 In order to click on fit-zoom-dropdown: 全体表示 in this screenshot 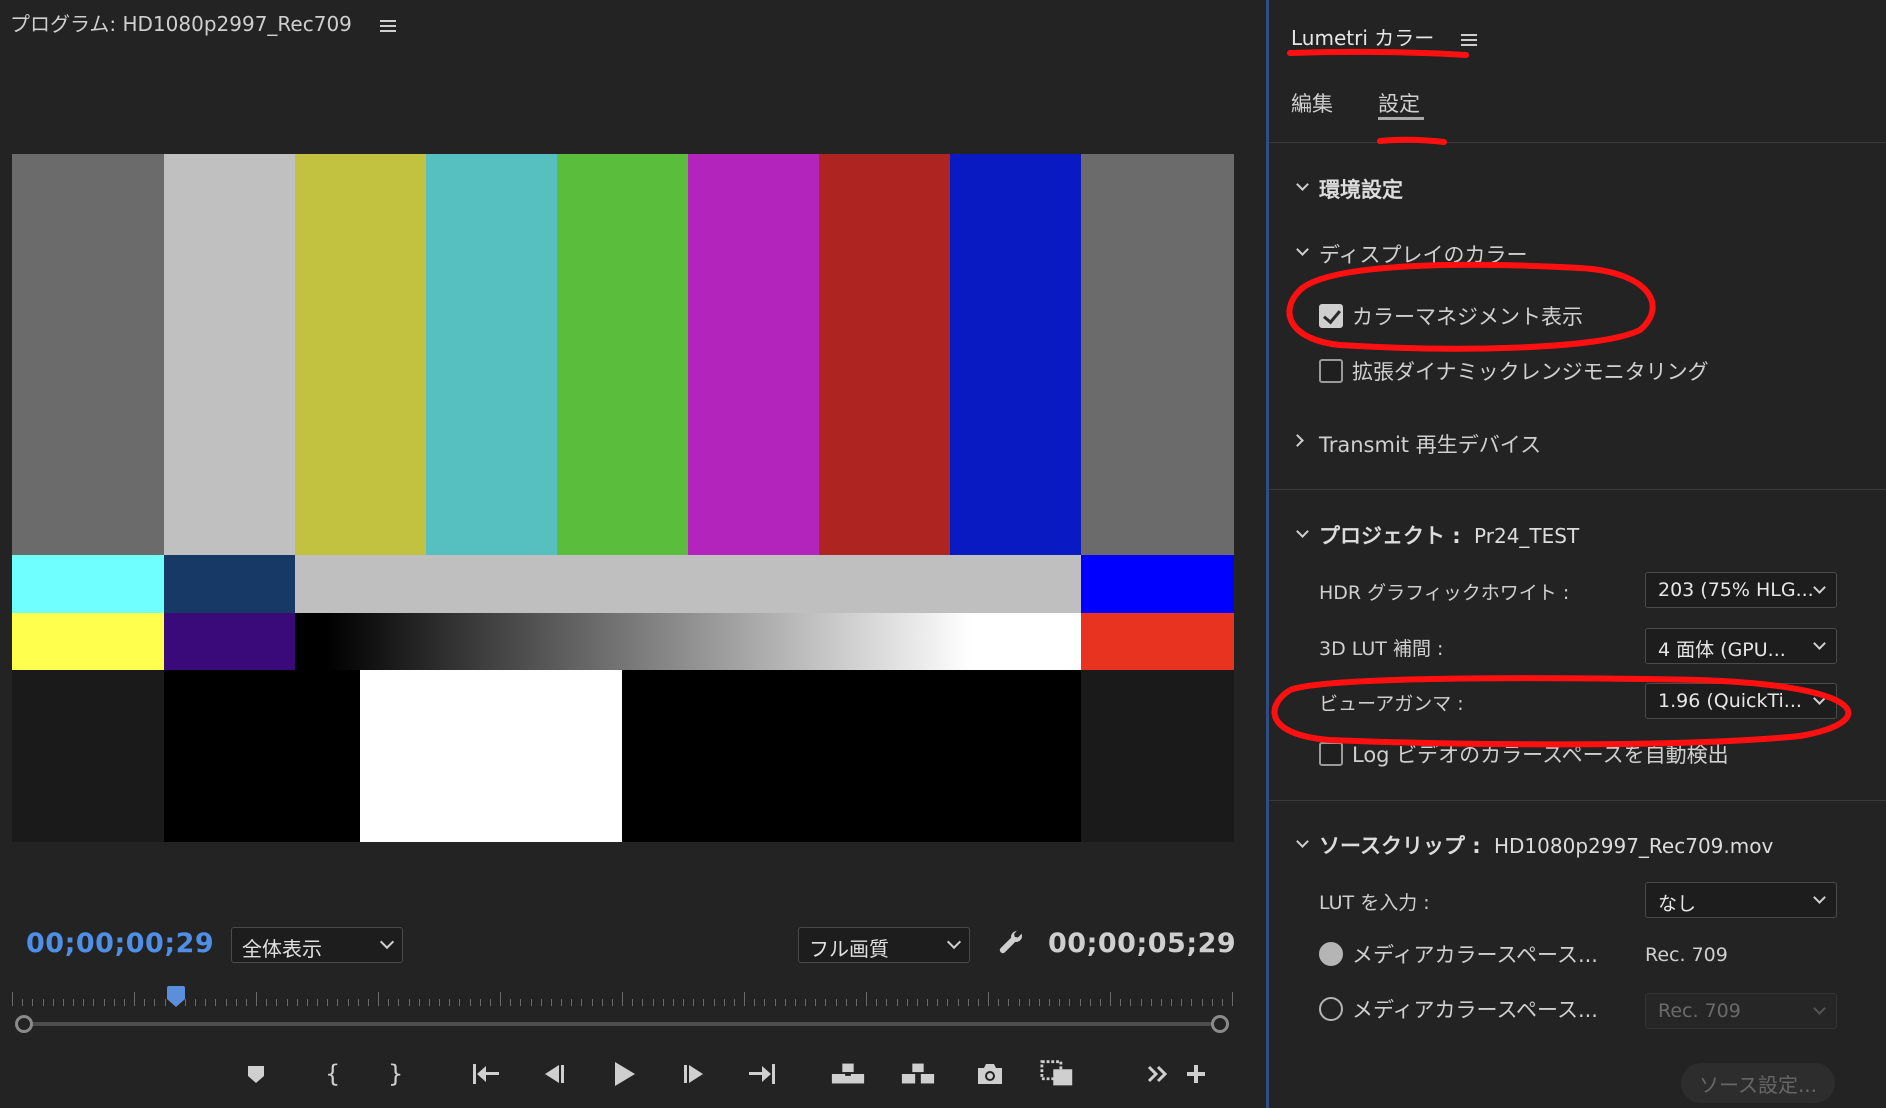, I will do `click(317, 945)`.